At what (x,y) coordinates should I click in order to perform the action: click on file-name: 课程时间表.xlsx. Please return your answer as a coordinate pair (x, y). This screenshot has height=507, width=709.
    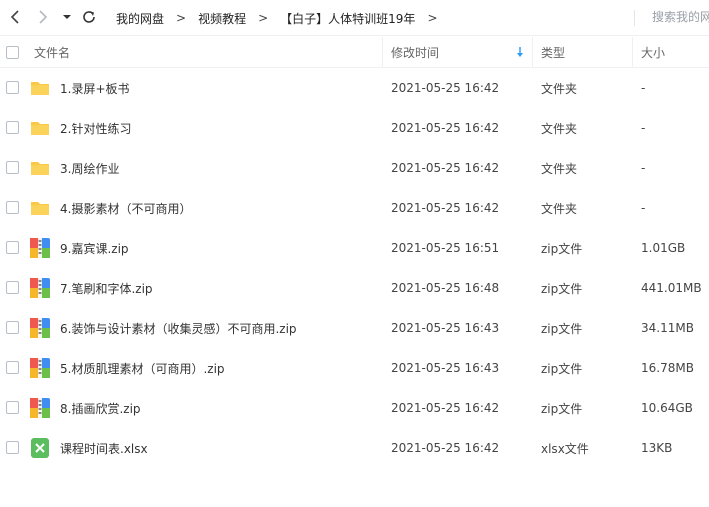
    Looking at the image, I should click on (104, 448).